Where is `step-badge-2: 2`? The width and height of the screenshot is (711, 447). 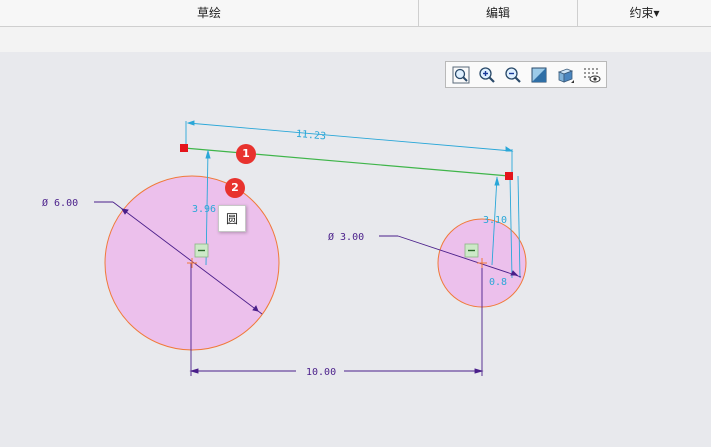
step-badge-2: 2 is located at coordinates (235, 188).